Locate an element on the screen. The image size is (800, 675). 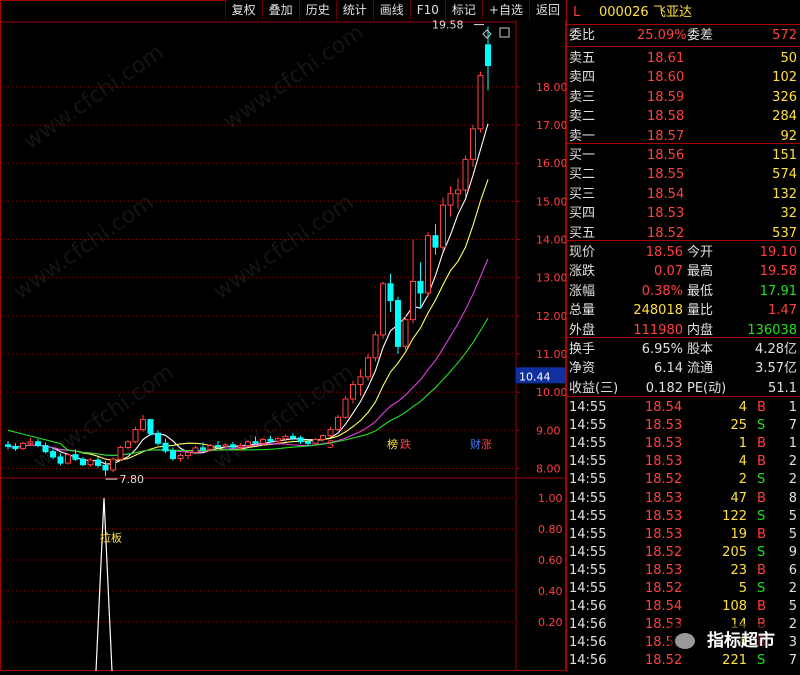
tick-row: 14:55 18.53 122 S 5 is located at coordinates (683, 517).